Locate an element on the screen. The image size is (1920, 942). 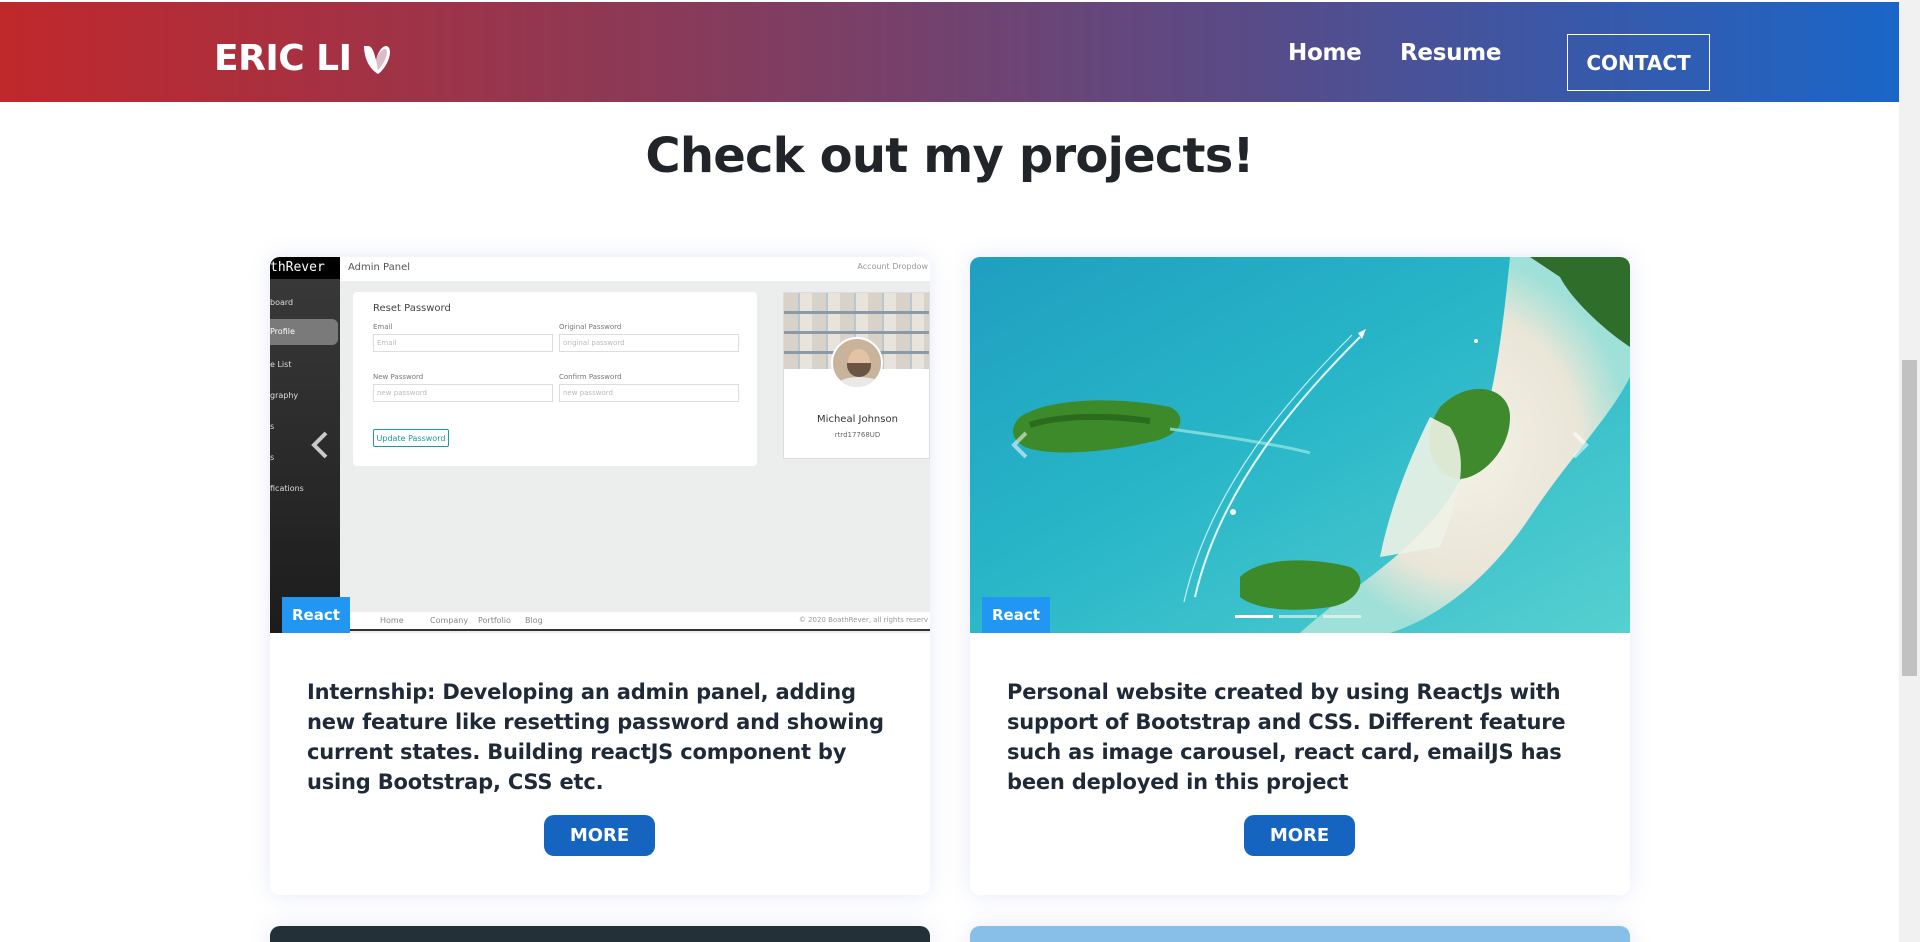
admin-topbar: Admin Panel Account Dropdow is located at coordinates (635, 269).